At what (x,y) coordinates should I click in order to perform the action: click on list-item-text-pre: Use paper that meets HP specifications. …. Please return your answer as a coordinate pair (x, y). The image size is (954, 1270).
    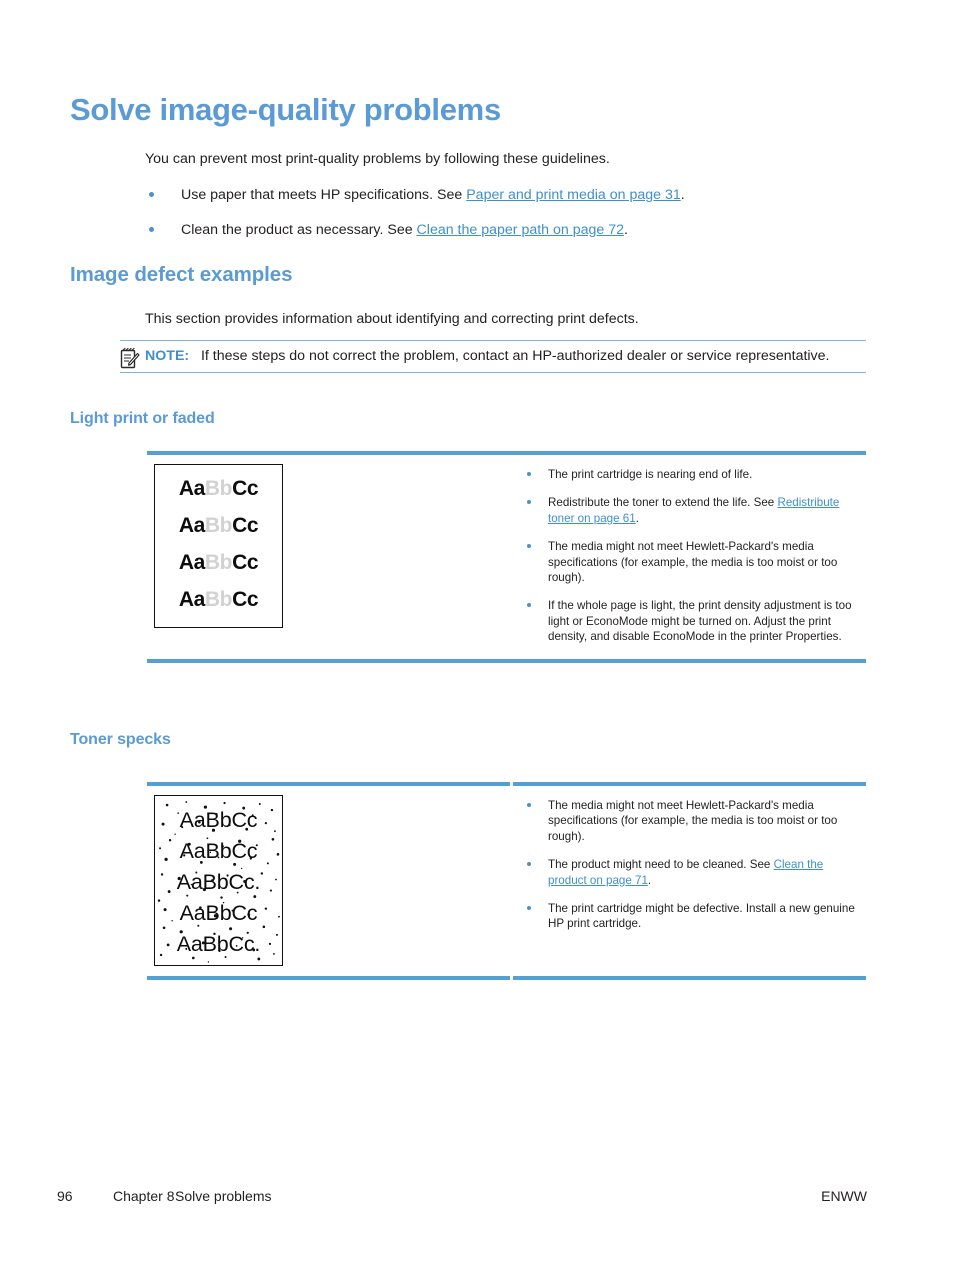
    Looking at the image, I should click on (324, 195).